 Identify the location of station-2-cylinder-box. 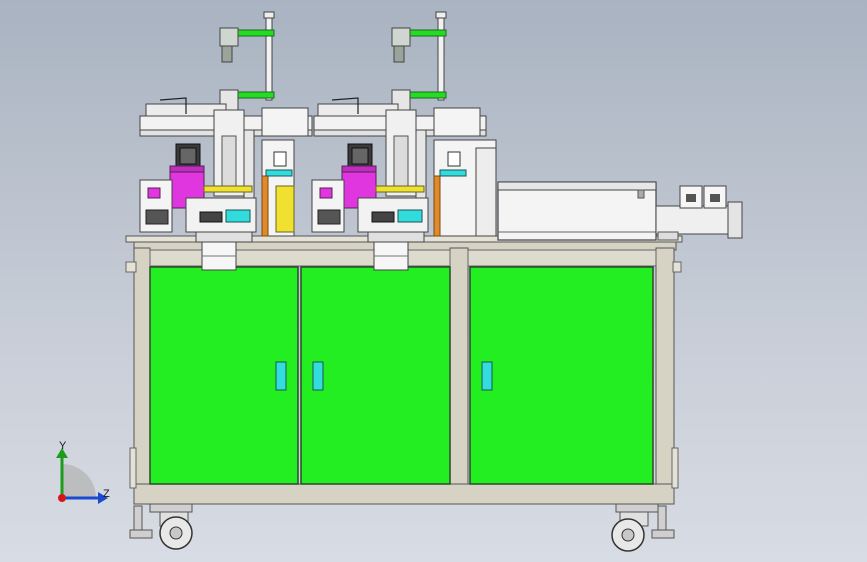
(457, 122).